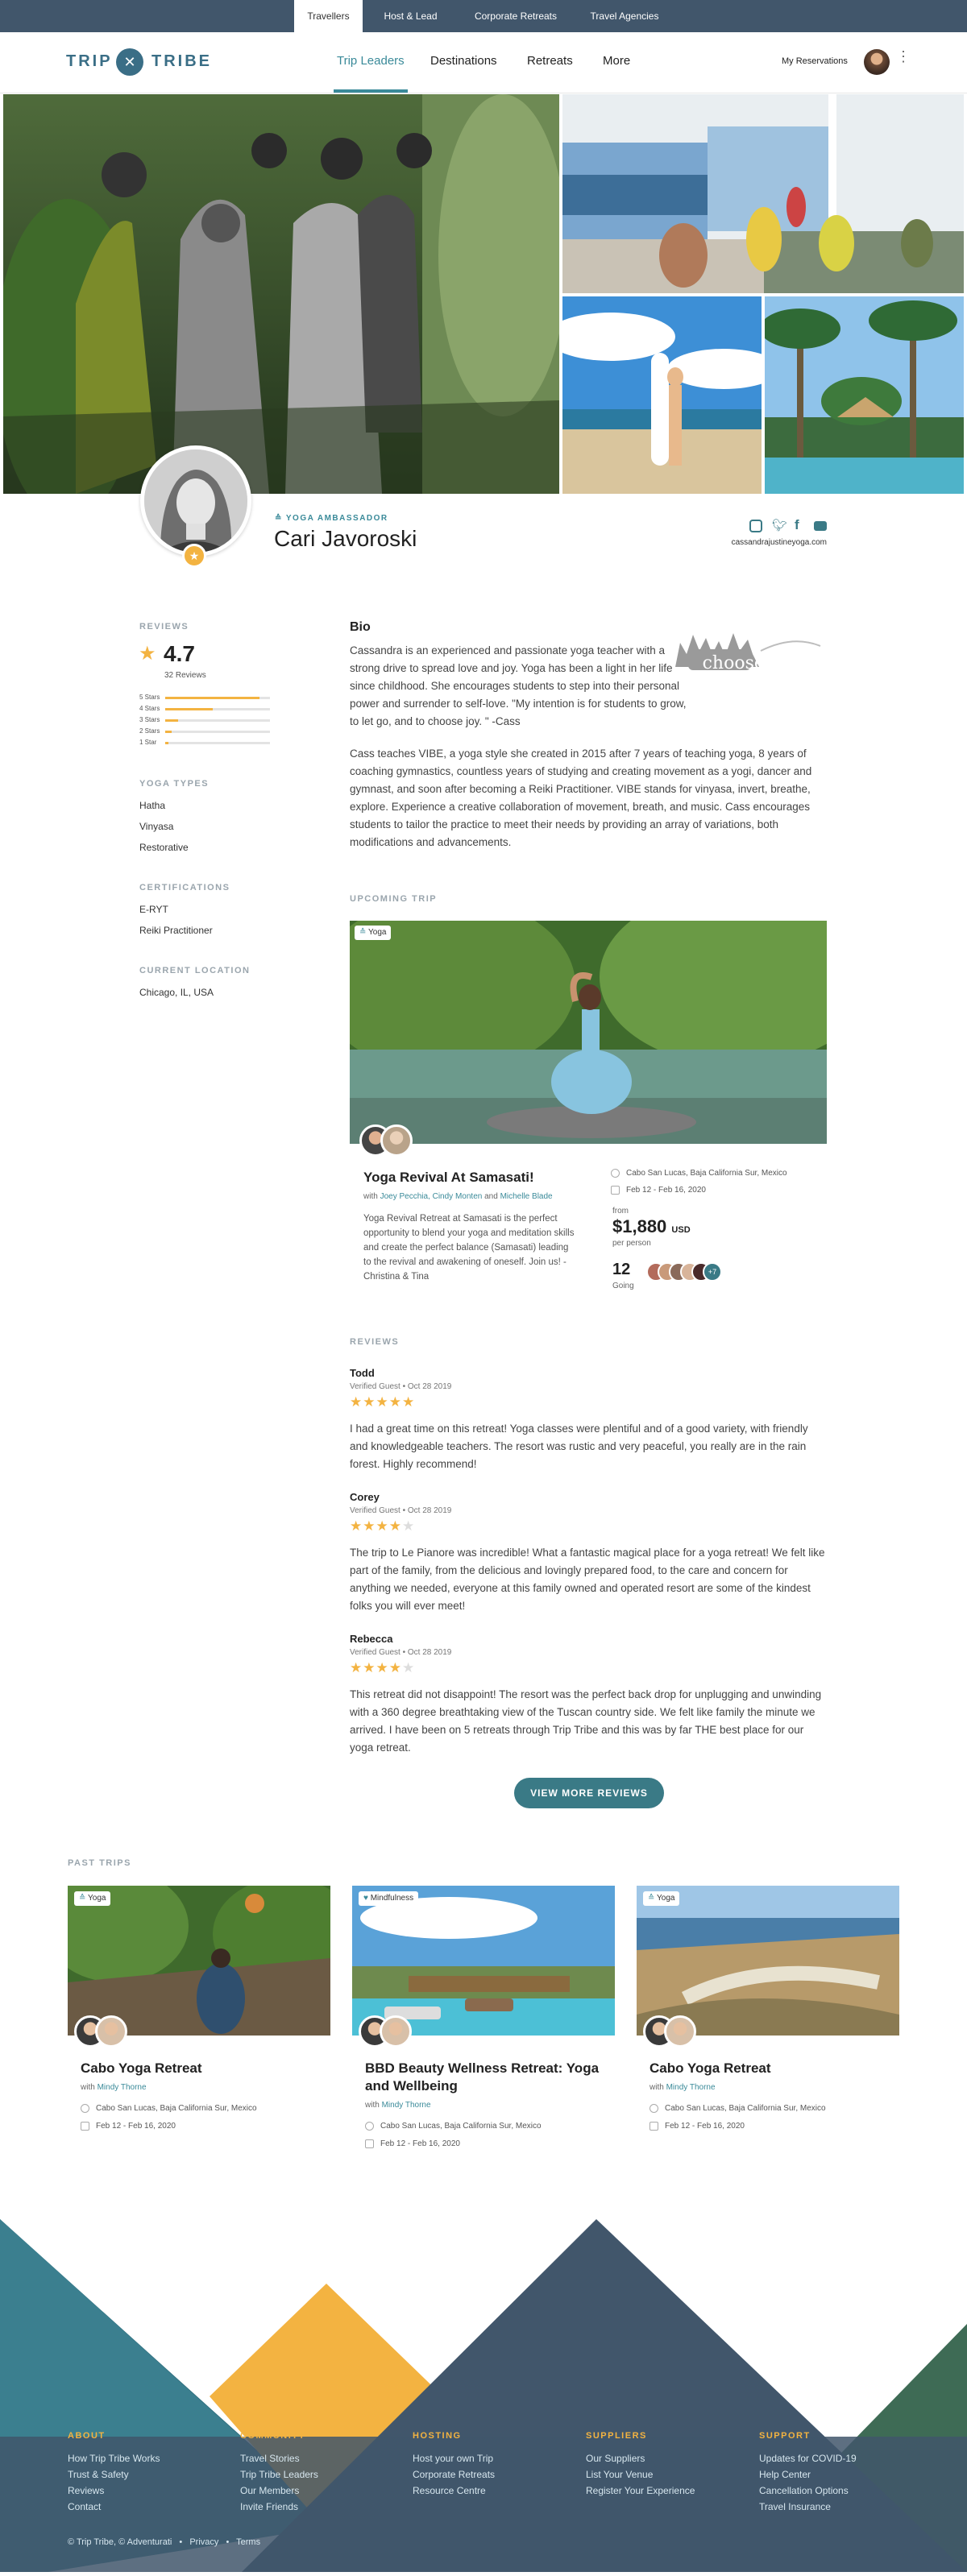 This screenshot has width=967, height=2576. What do you see at coordinates (212, 698) in the screenshot?
I see `rating-bar-fill` at bounding box center [212, 698].